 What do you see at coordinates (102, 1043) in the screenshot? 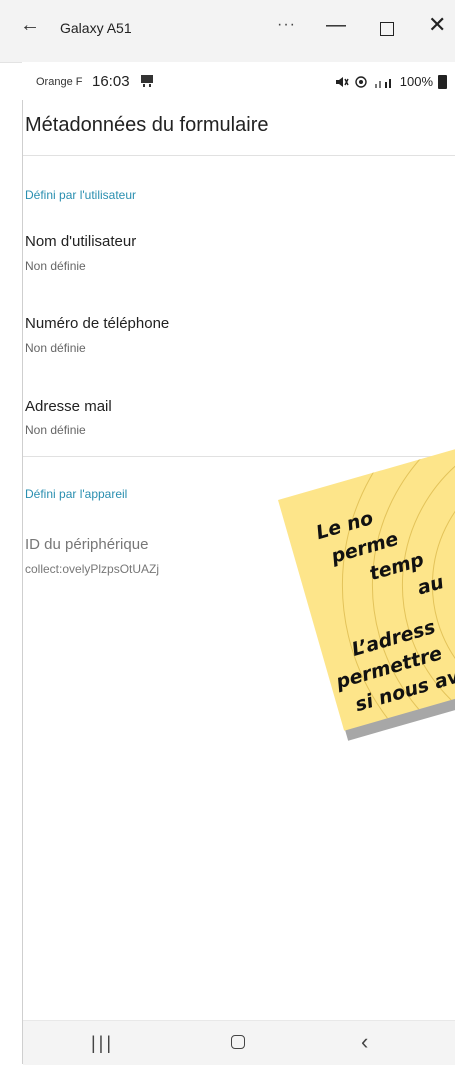
I see `recent-apps-icon: |||` at bounding box center [102, 1043].